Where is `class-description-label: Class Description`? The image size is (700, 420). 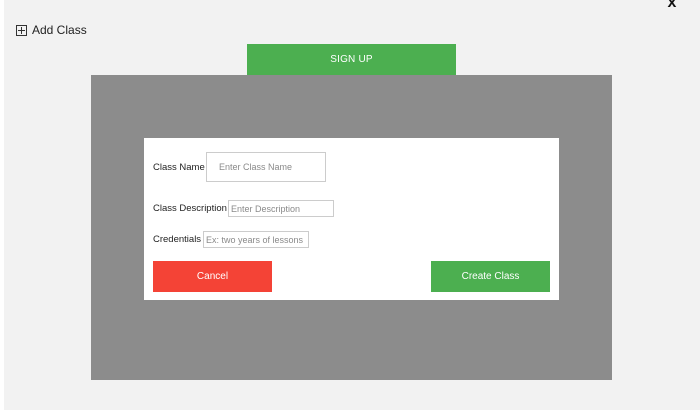
class-description-label: Class Description is located at coordinates (190, 208).